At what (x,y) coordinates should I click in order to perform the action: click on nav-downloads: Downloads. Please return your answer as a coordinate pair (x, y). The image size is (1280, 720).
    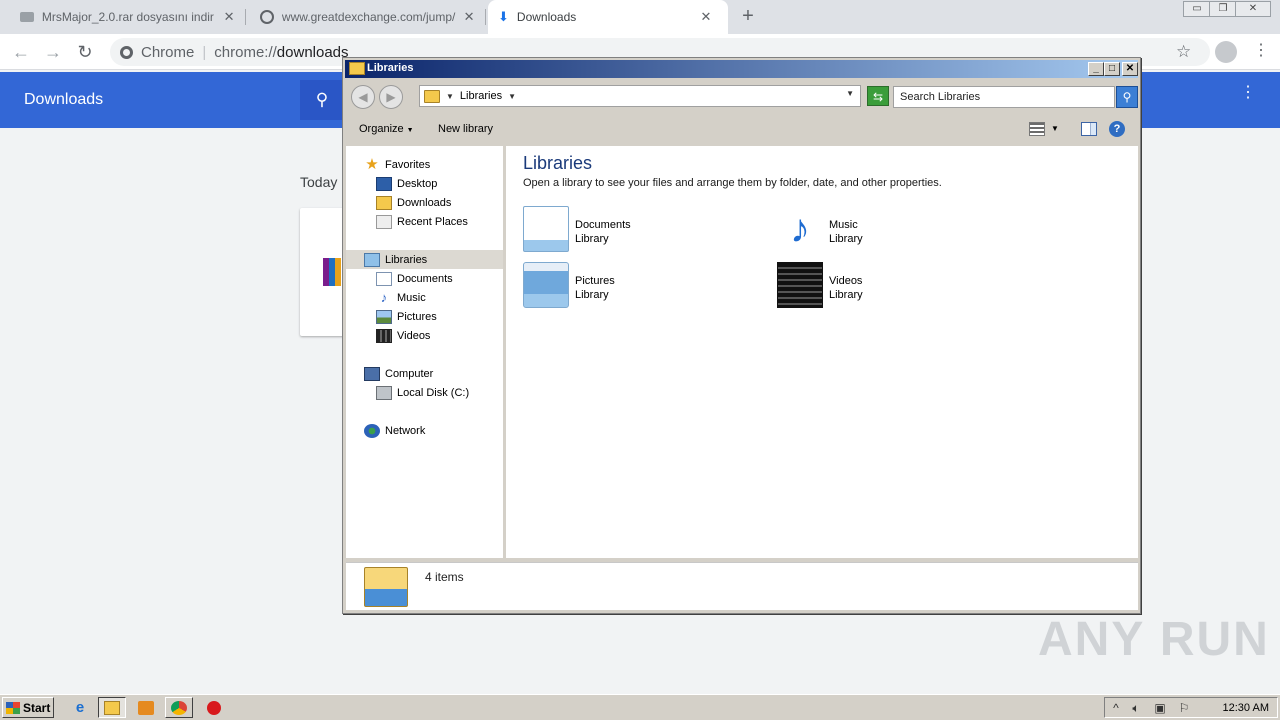
    Looking at the image, I should click on (413, 202).